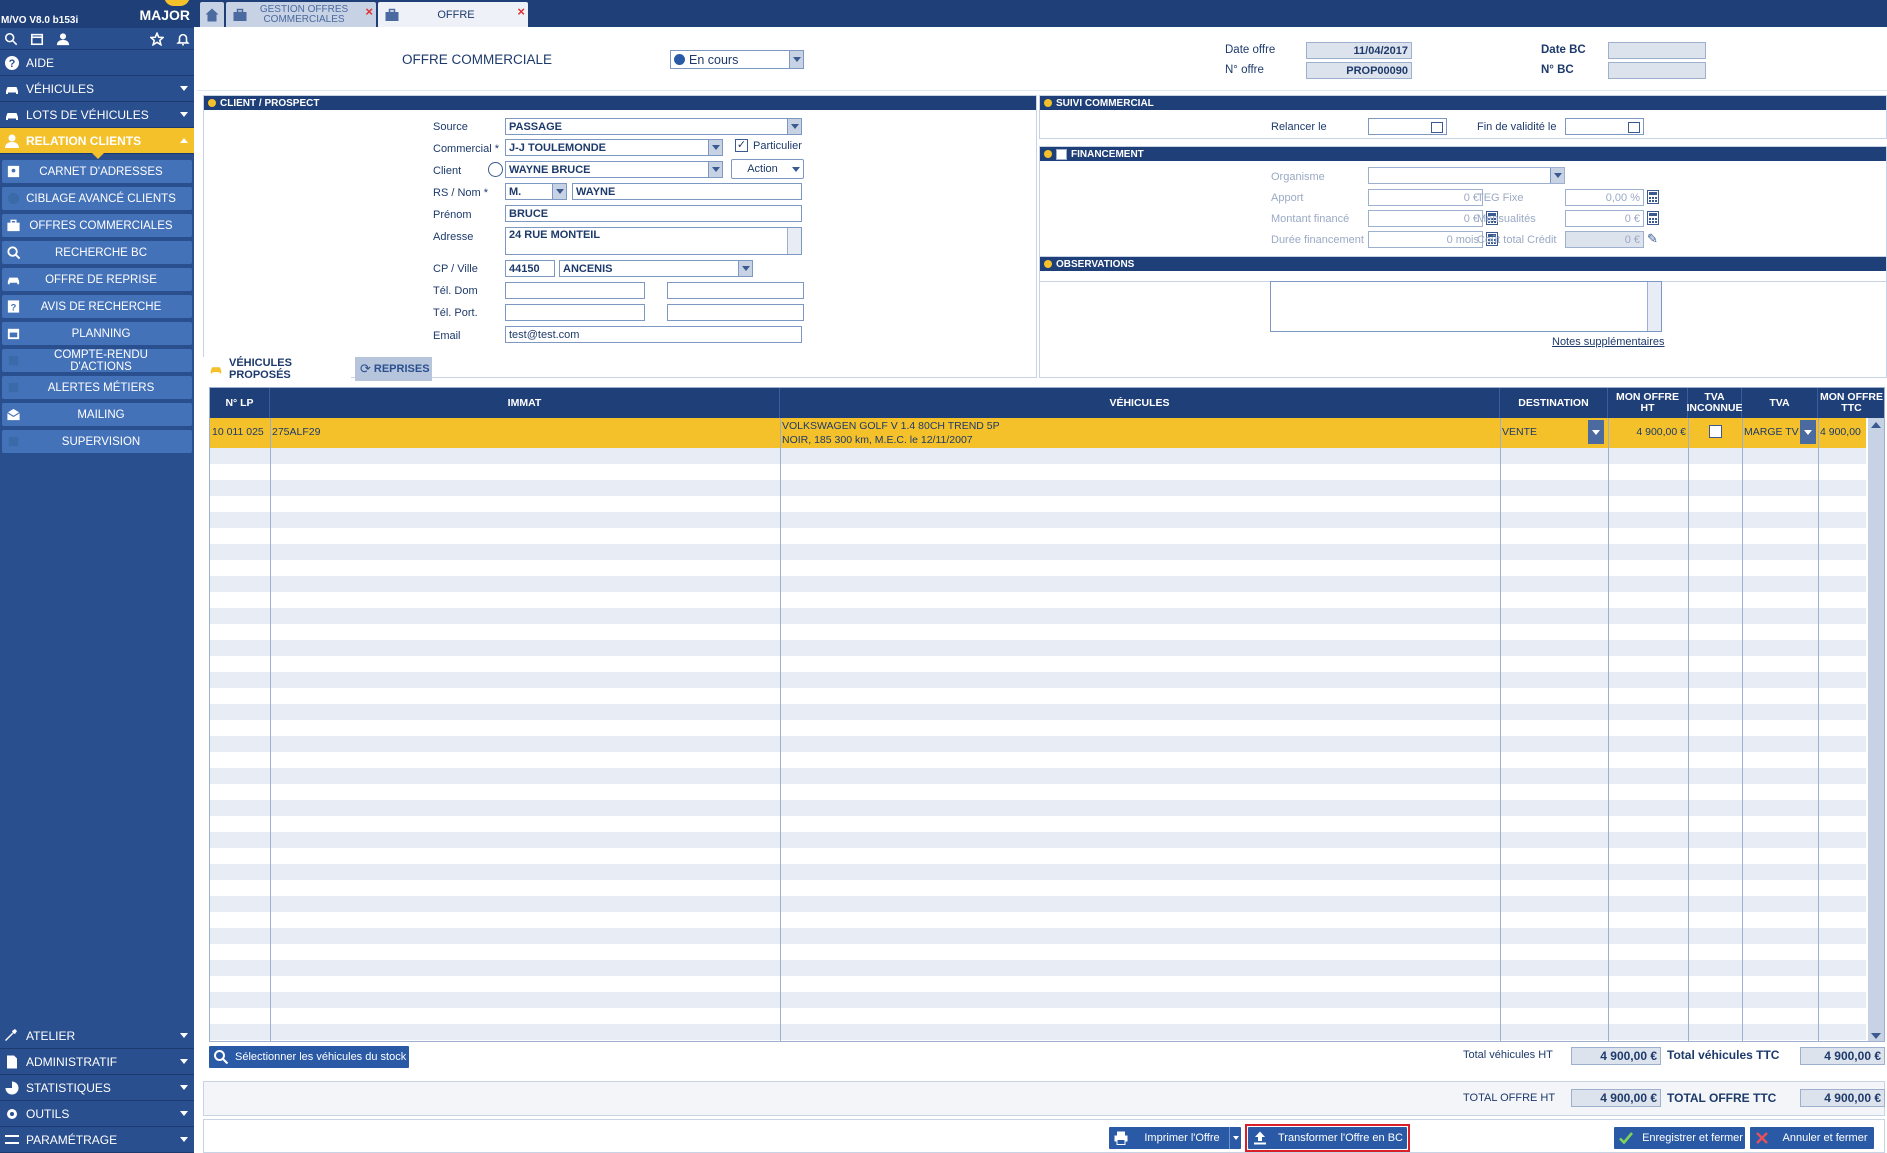  I want to click on prenom-input: BRUCE, so click(653, 213).